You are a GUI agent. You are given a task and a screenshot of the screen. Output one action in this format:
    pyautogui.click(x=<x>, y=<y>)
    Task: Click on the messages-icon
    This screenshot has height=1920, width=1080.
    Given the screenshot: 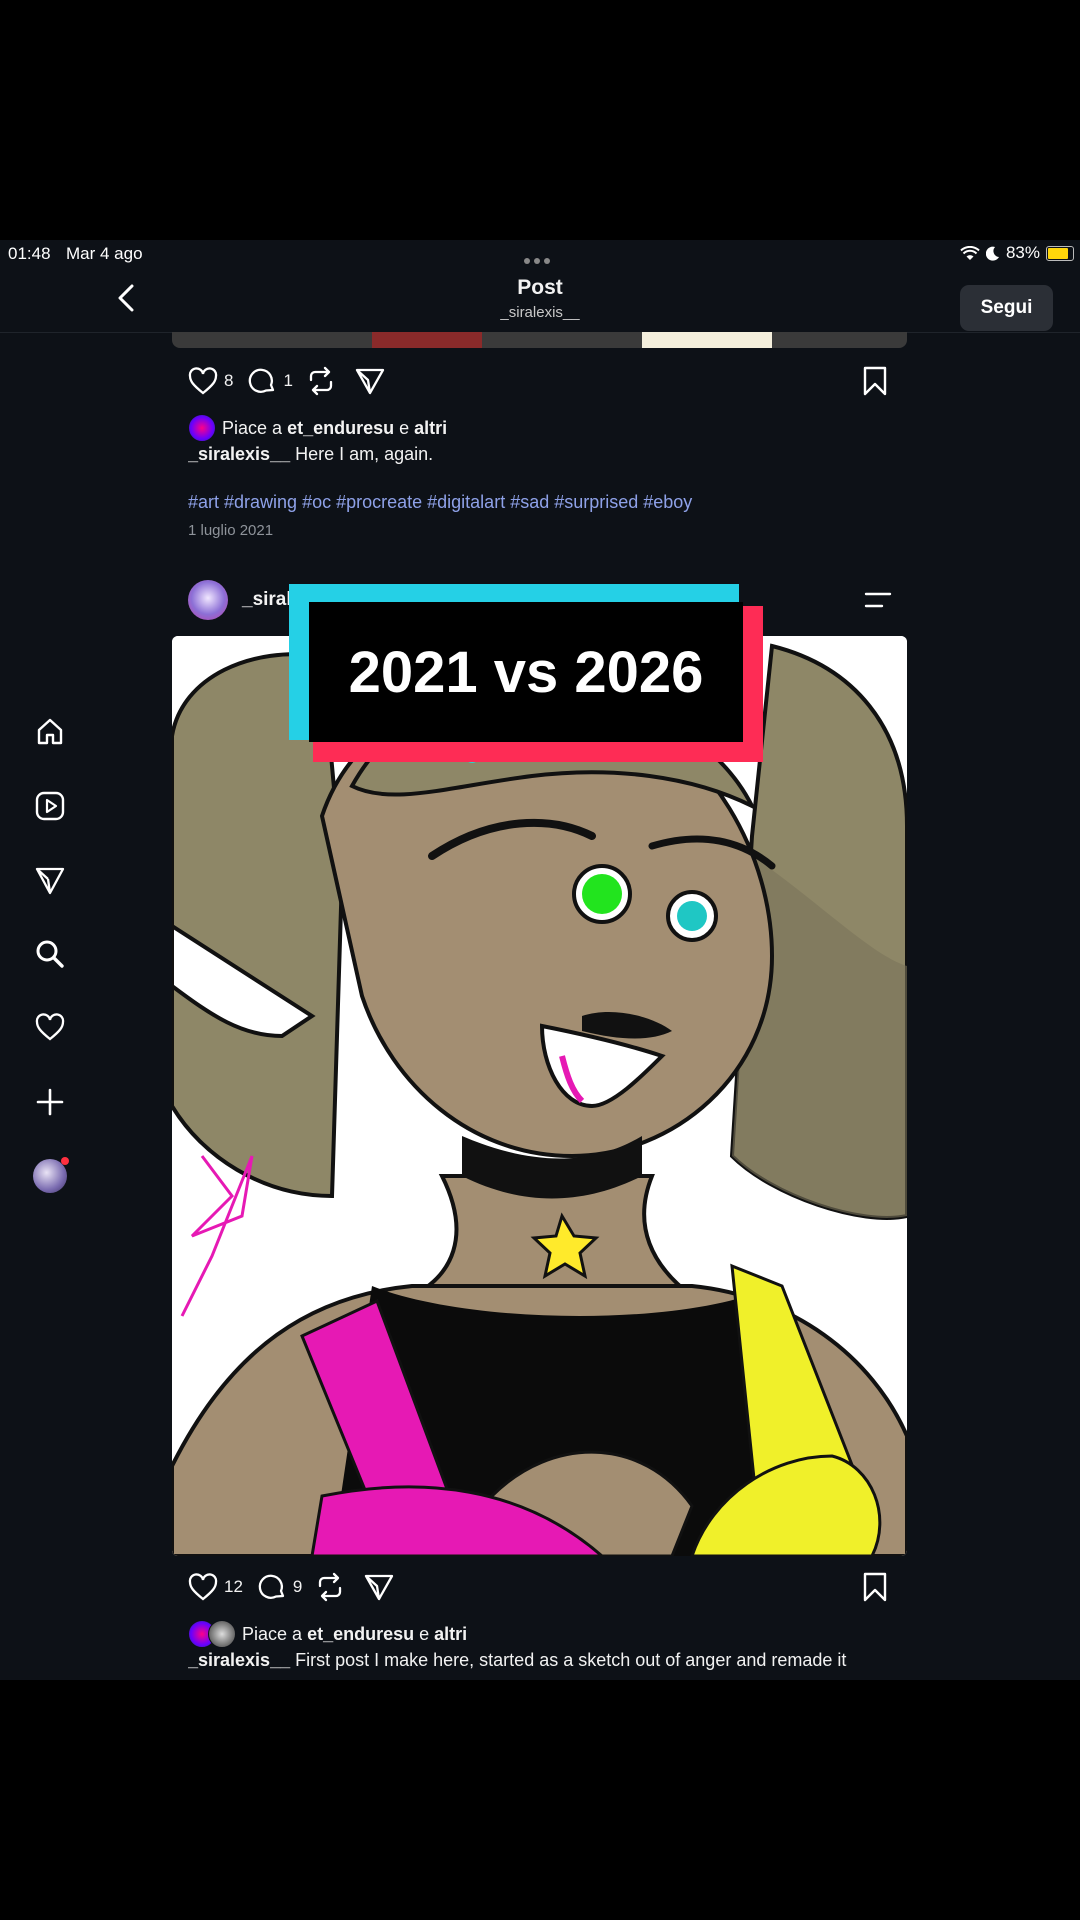 What is the action you would take?
    pyautogui.click(x=50, y=880)
    